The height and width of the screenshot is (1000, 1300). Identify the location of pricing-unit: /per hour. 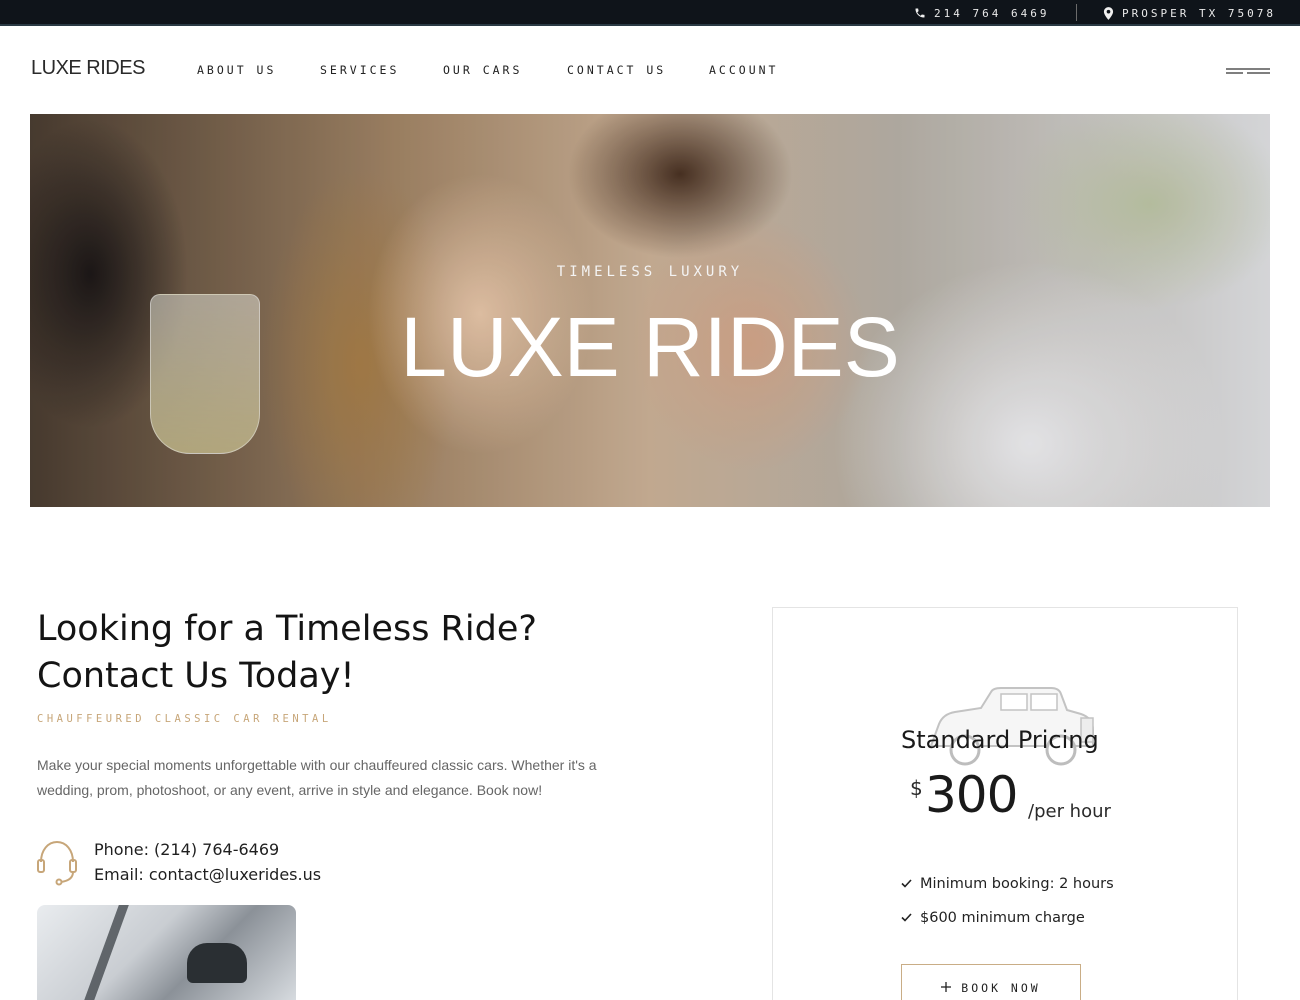
(1069, 811).